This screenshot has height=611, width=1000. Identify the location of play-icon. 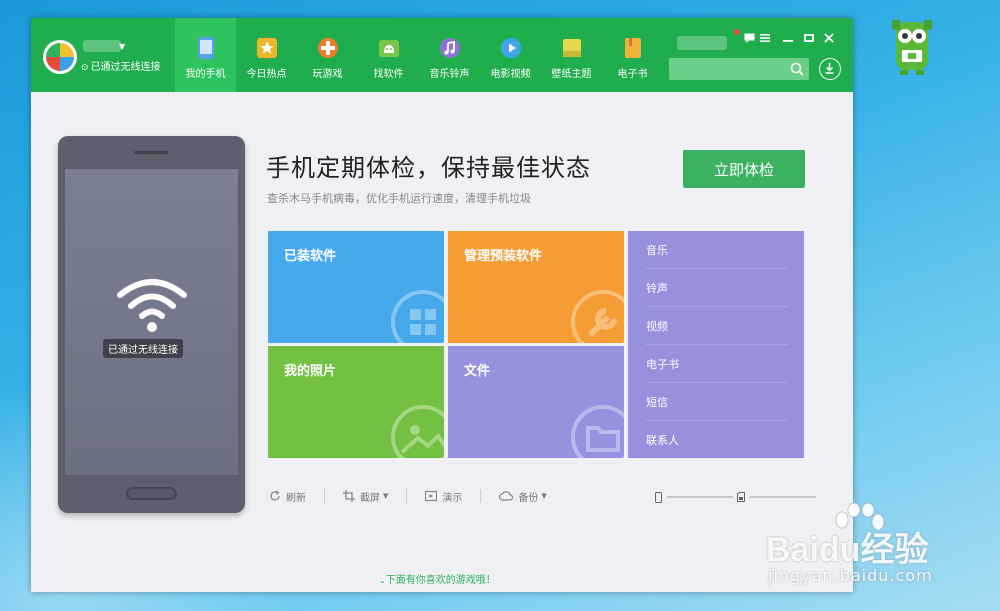
(511, 48).